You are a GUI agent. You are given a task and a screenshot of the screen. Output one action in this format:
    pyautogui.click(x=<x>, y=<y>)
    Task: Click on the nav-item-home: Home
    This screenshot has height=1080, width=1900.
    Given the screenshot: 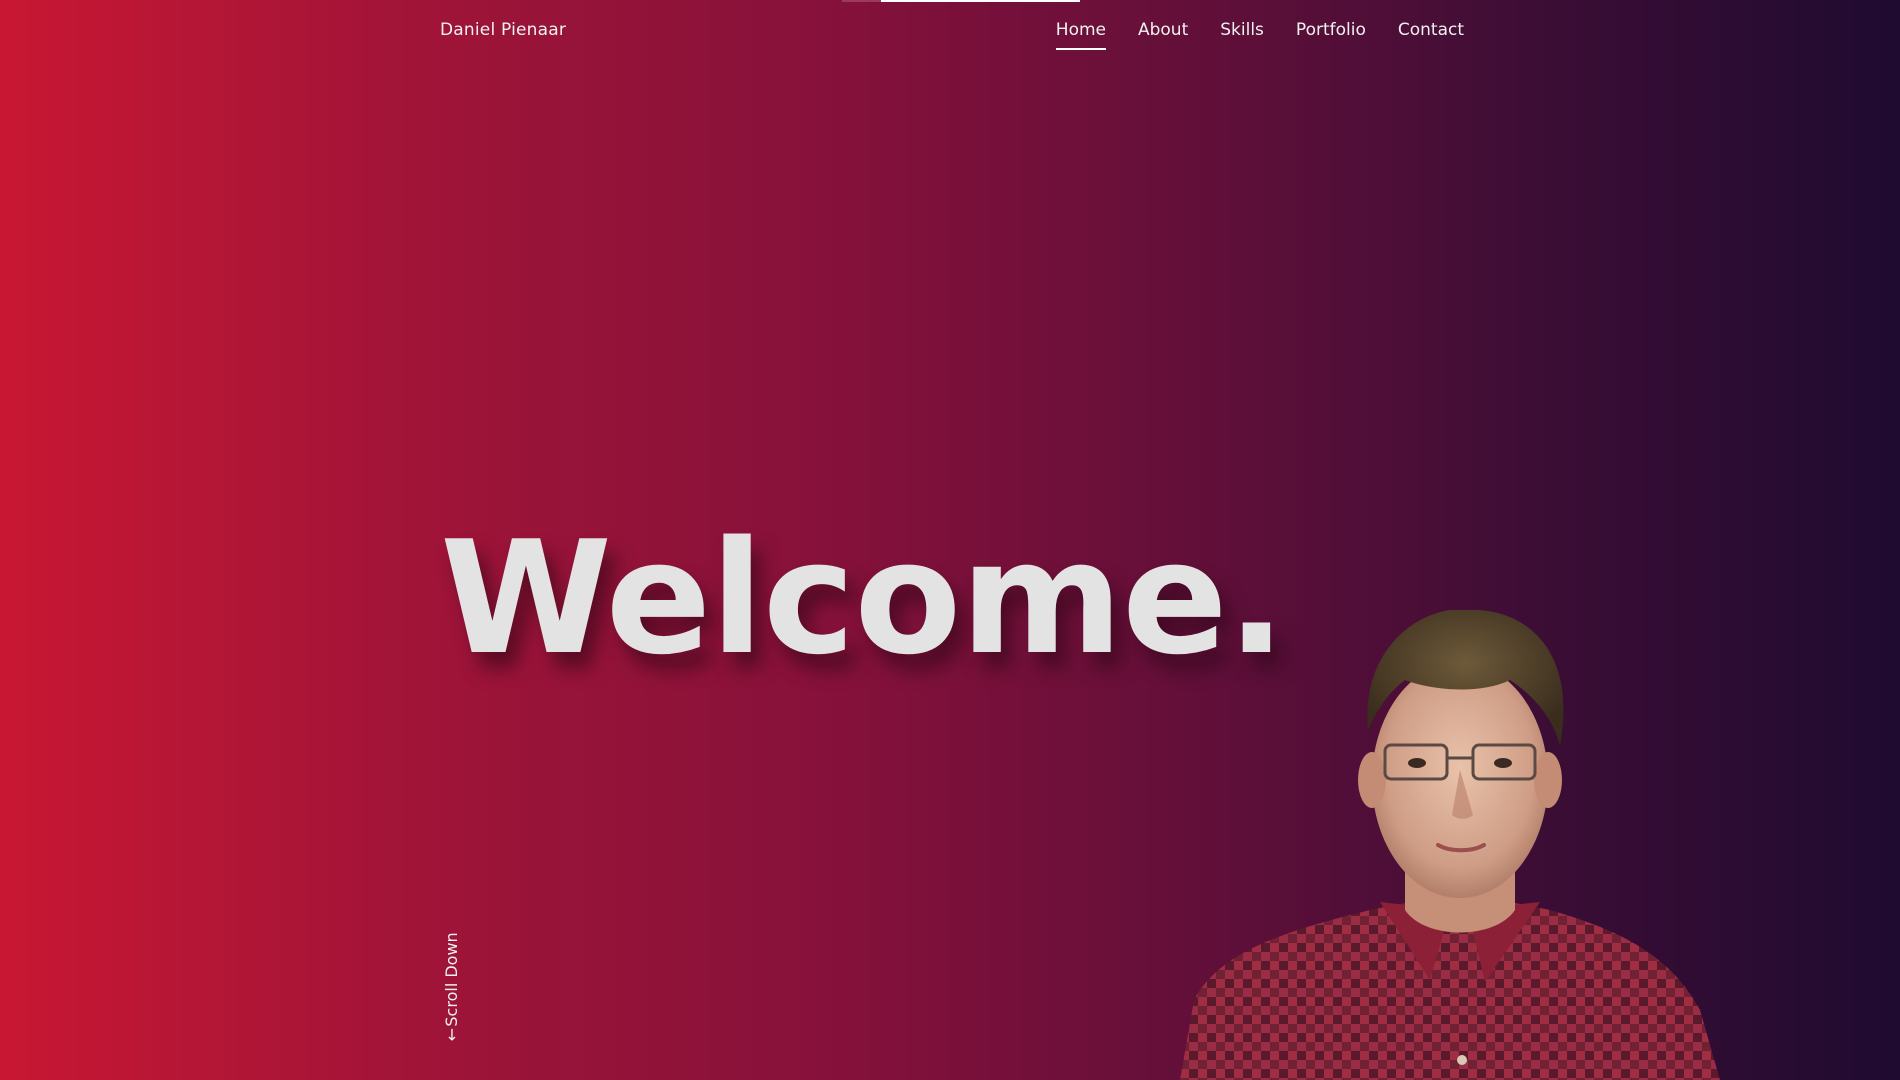 What is the action you would take?
    pyautogui.click(x=1081, y=35)
    